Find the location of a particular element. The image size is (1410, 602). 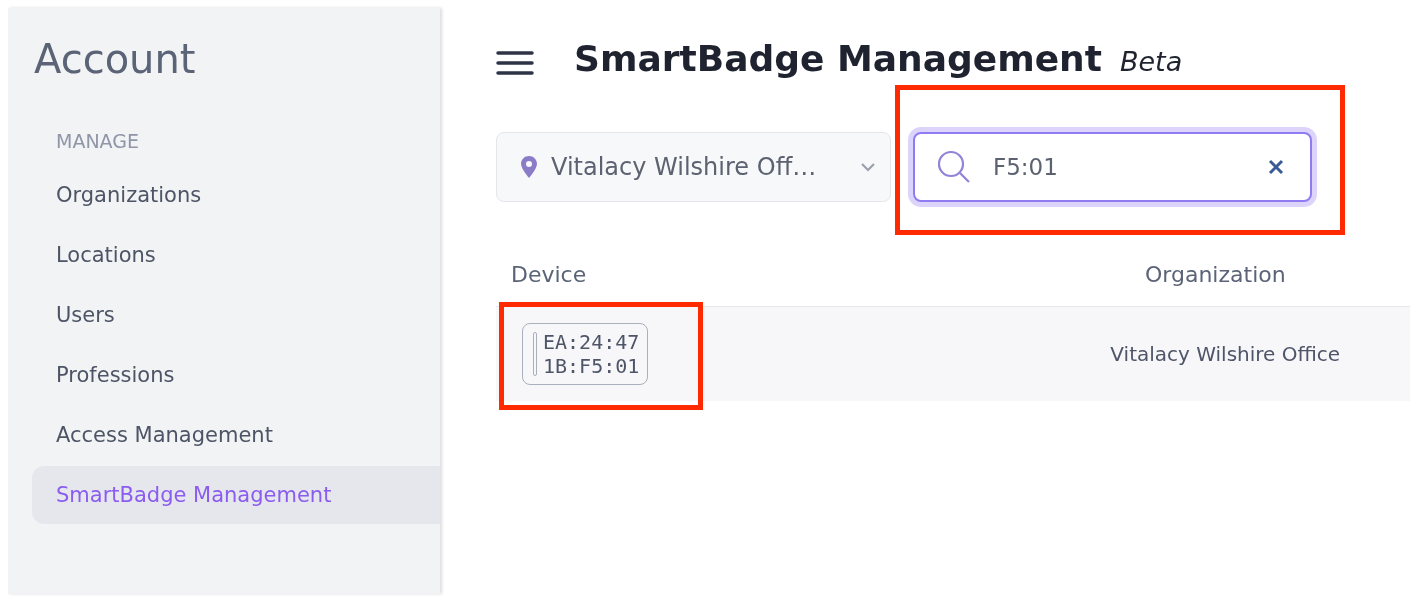

device-badge: EA:24:47 1B:F5:01 is located at coordinates (585, 354).